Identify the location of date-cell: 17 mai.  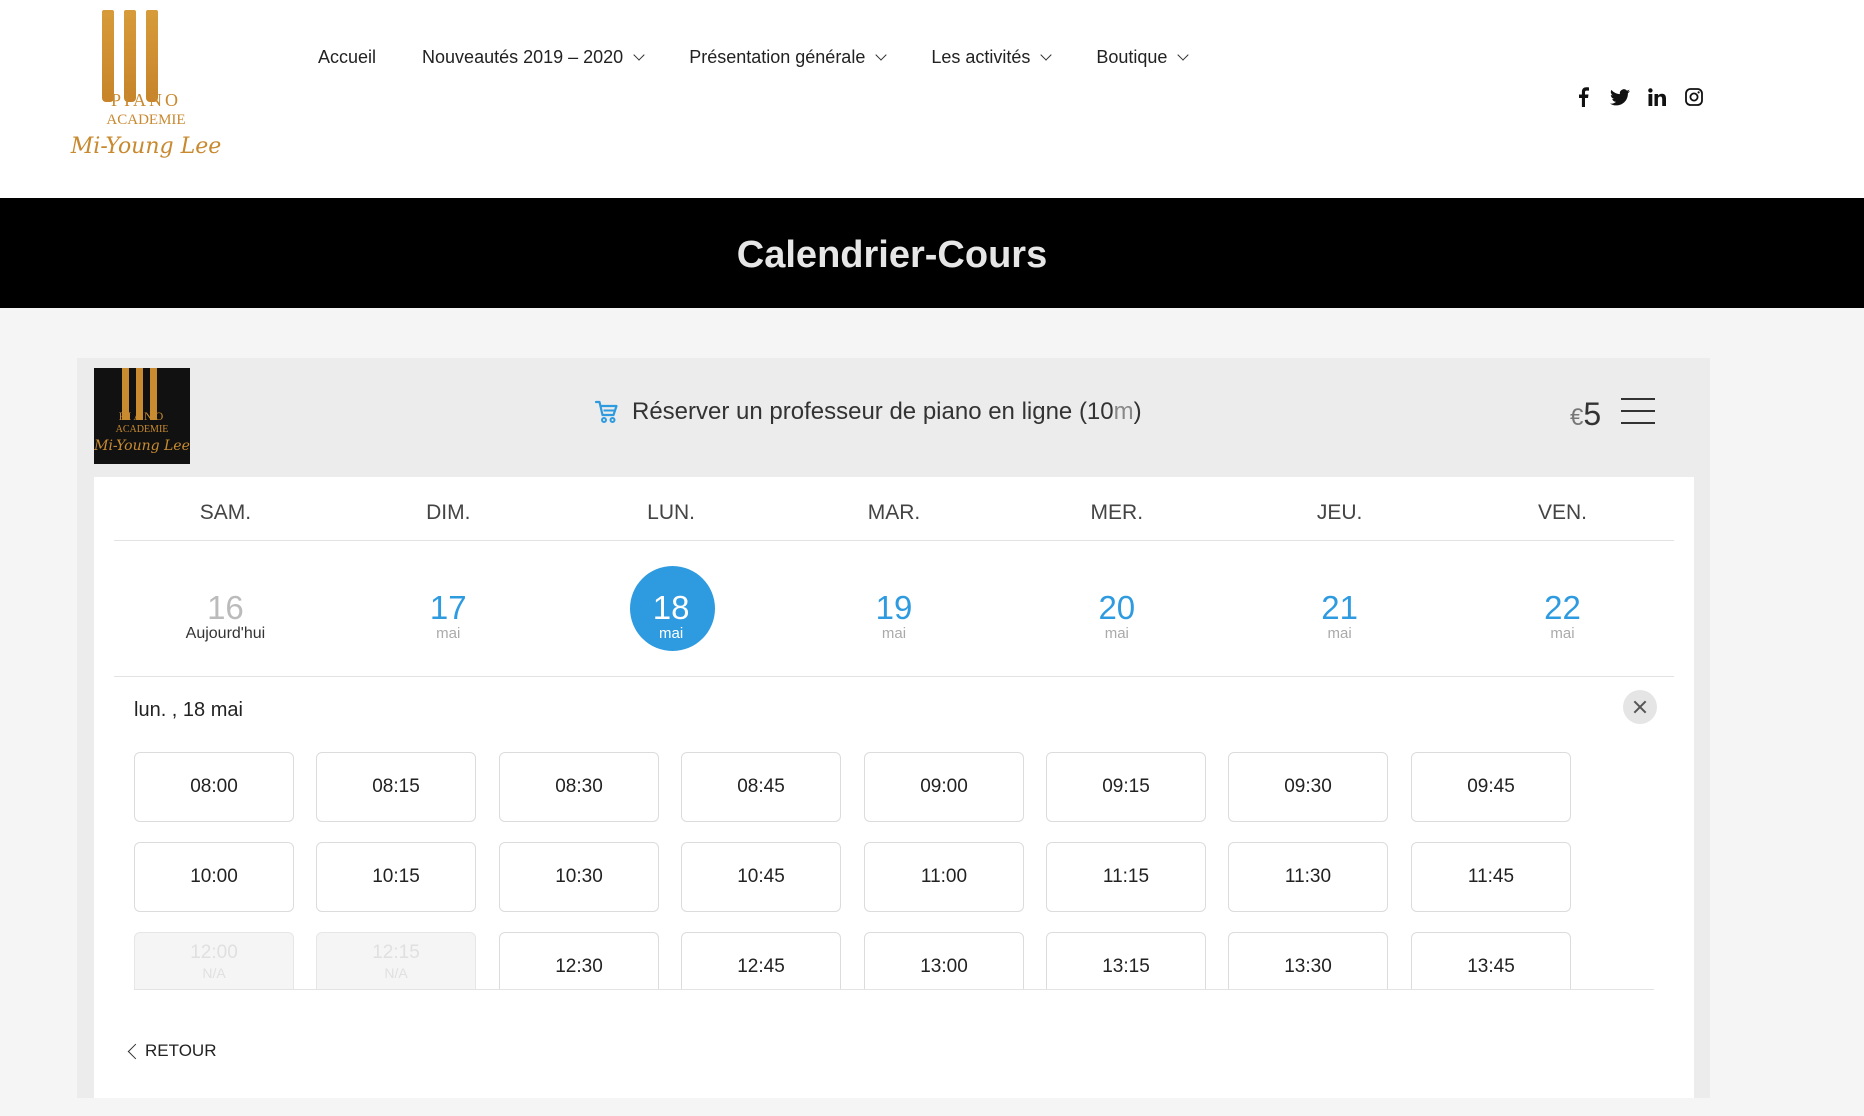
(448, 608).